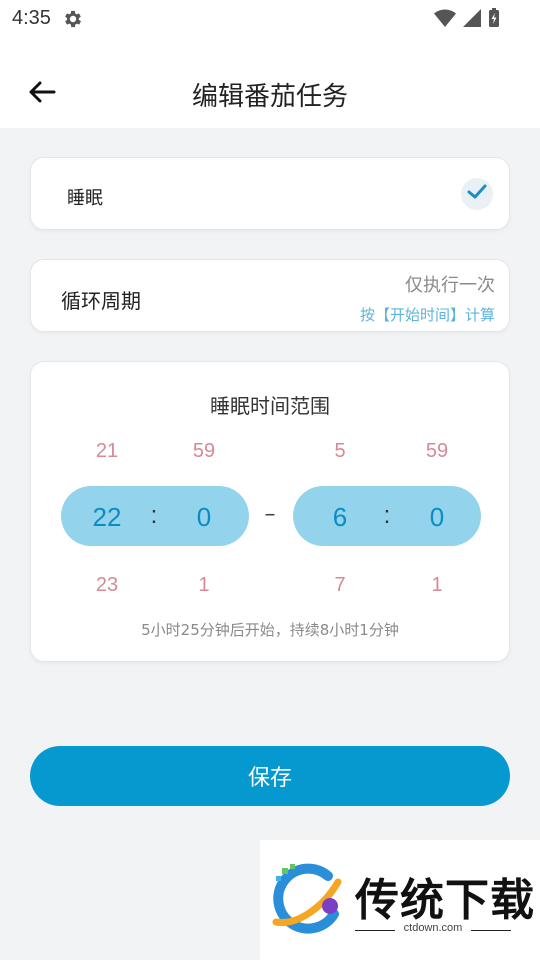  I want to click on cycle-period-value: 仅执行一次, so click(450, 285).